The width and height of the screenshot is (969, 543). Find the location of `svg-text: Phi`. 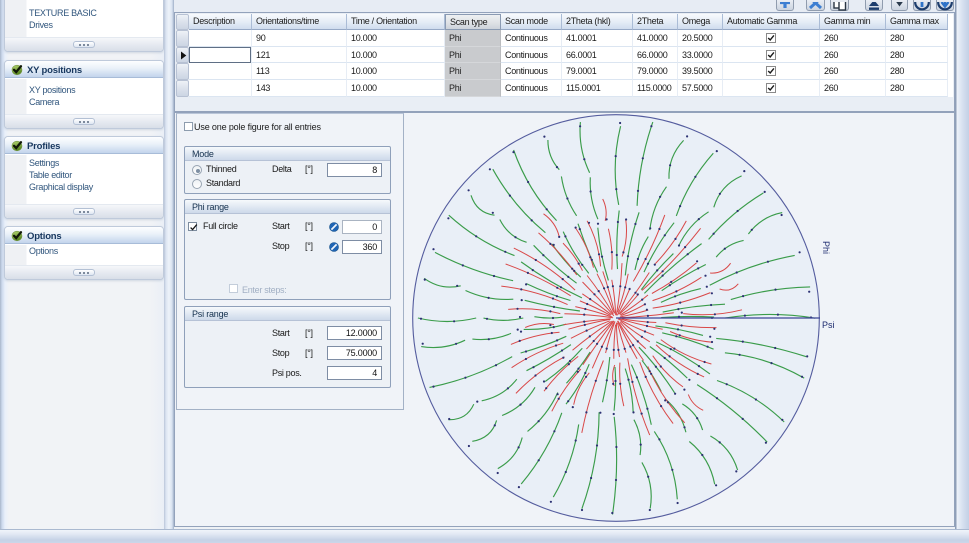

svg-text: Phi is located at coordinates (826, 247).